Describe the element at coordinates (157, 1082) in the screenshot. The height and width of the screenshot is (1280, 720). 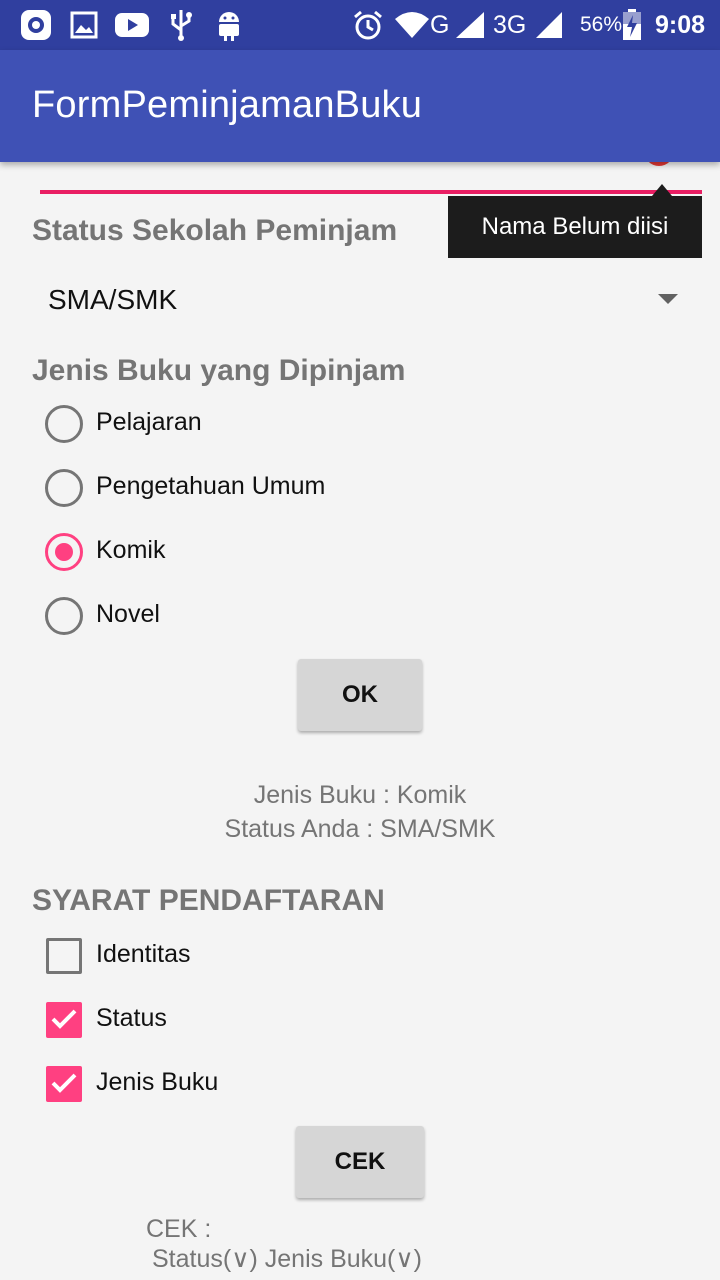
I see `checkbox-label: Jenis Buku` at that location.